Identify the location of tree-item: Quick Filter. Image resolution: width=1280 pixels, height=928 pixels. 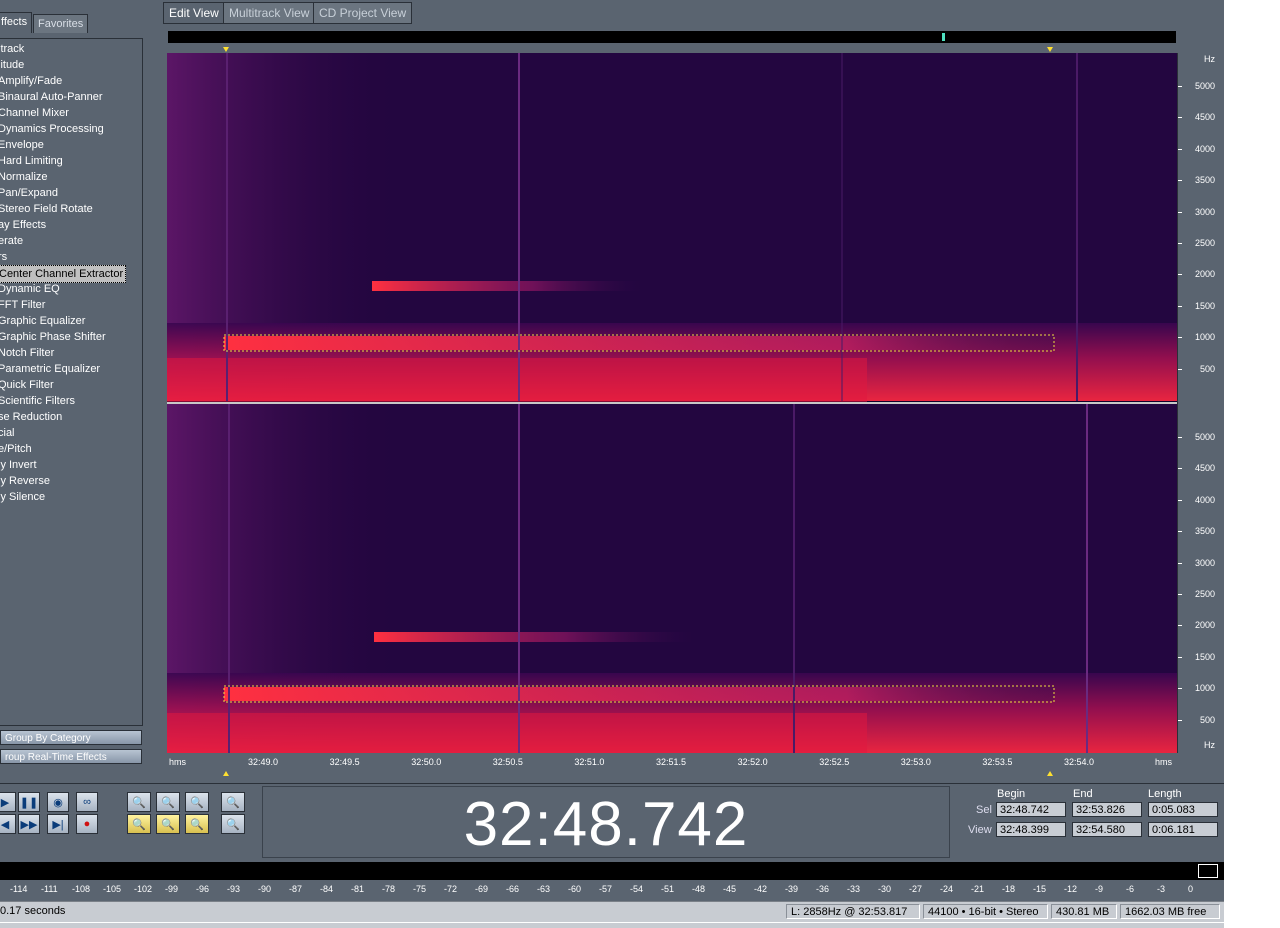
(71, 385).